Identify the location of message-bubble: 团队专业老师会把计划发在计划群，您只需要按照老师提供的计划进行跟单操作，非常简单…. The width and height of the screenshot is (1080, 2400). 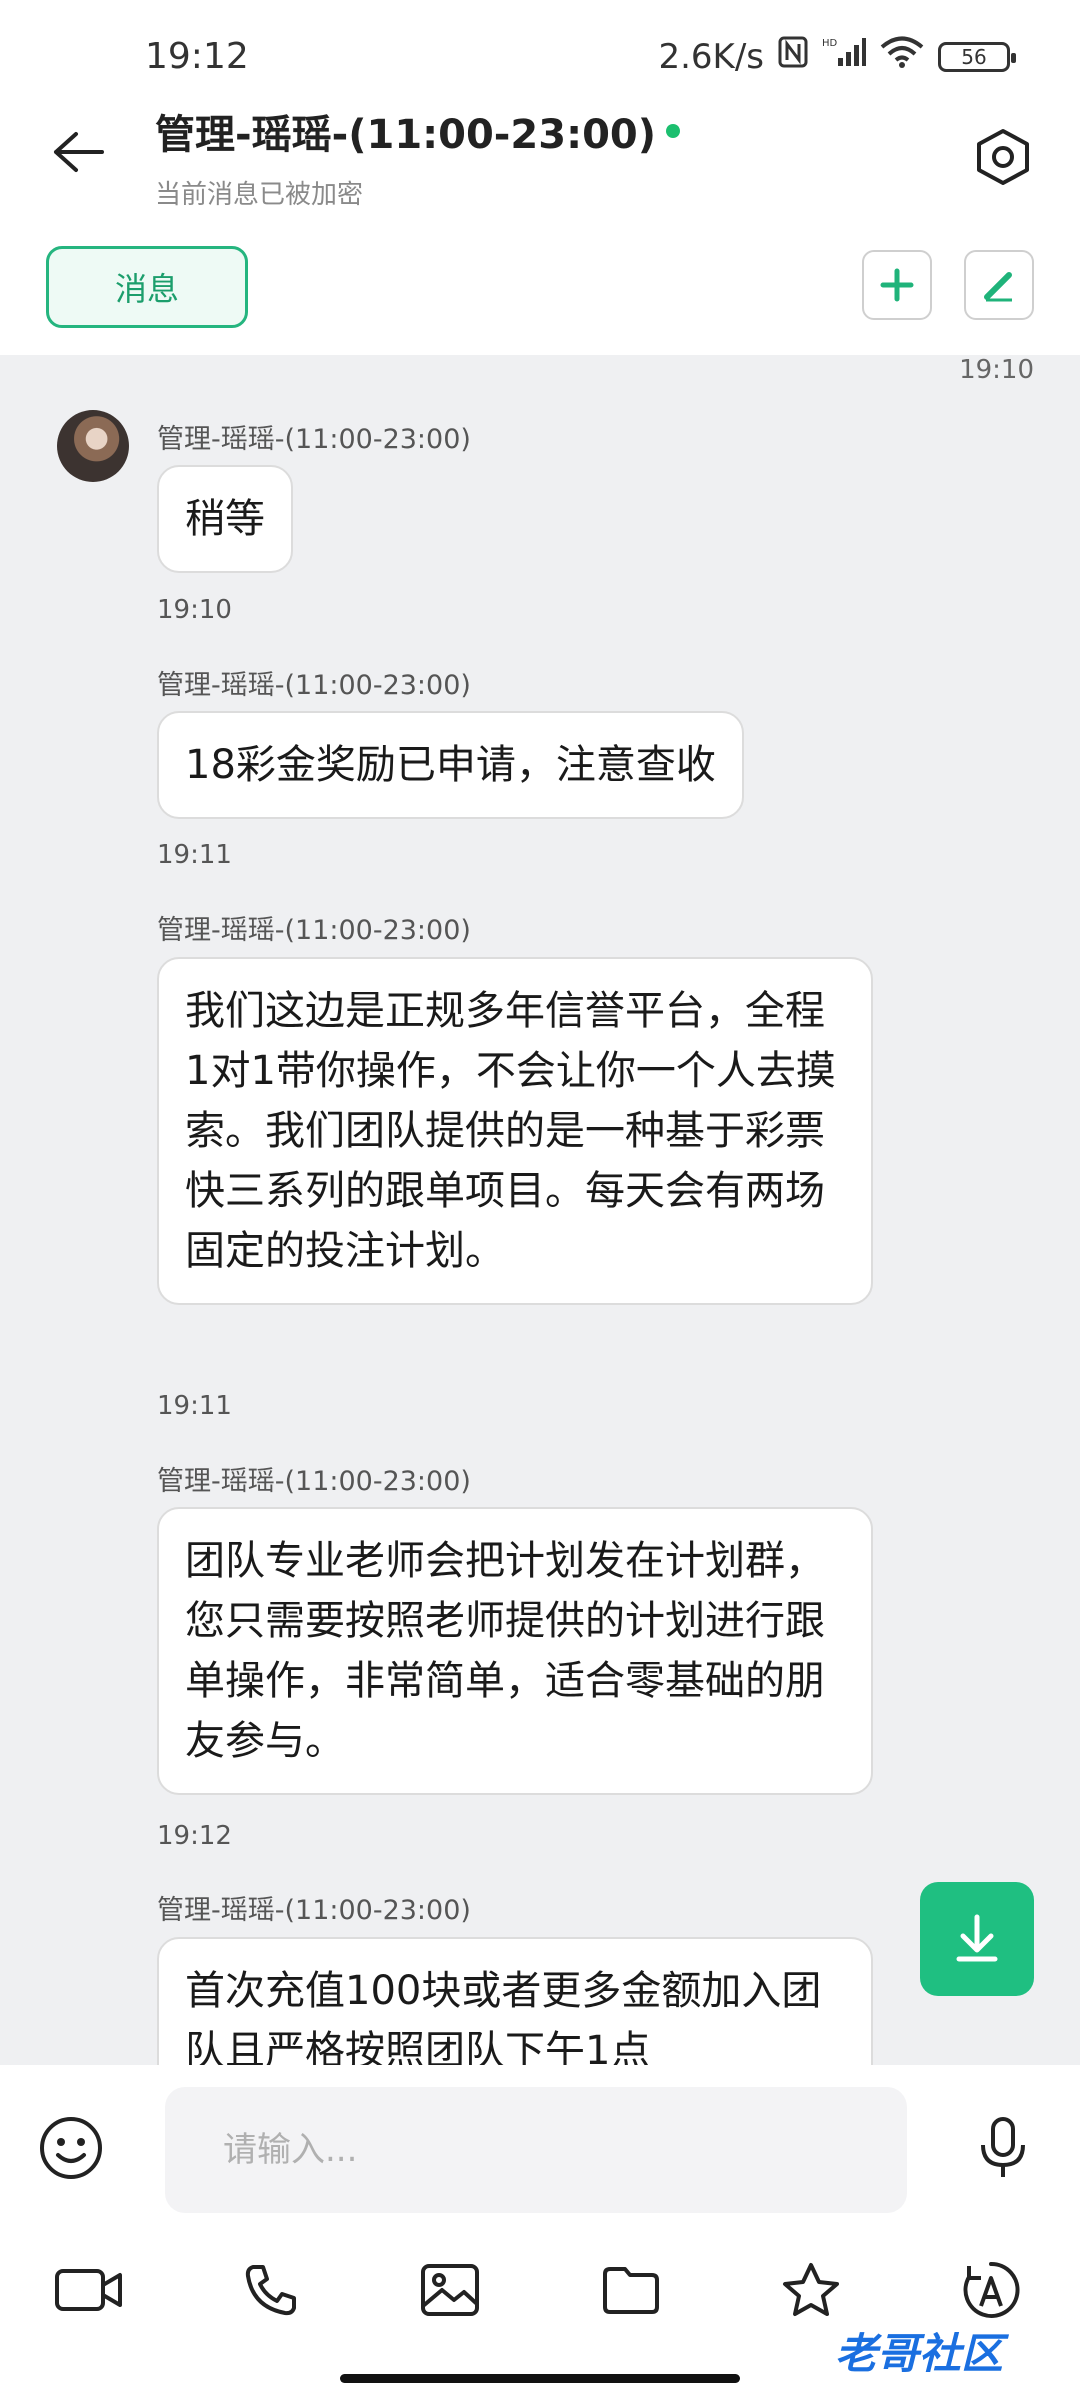
(515, 1651).